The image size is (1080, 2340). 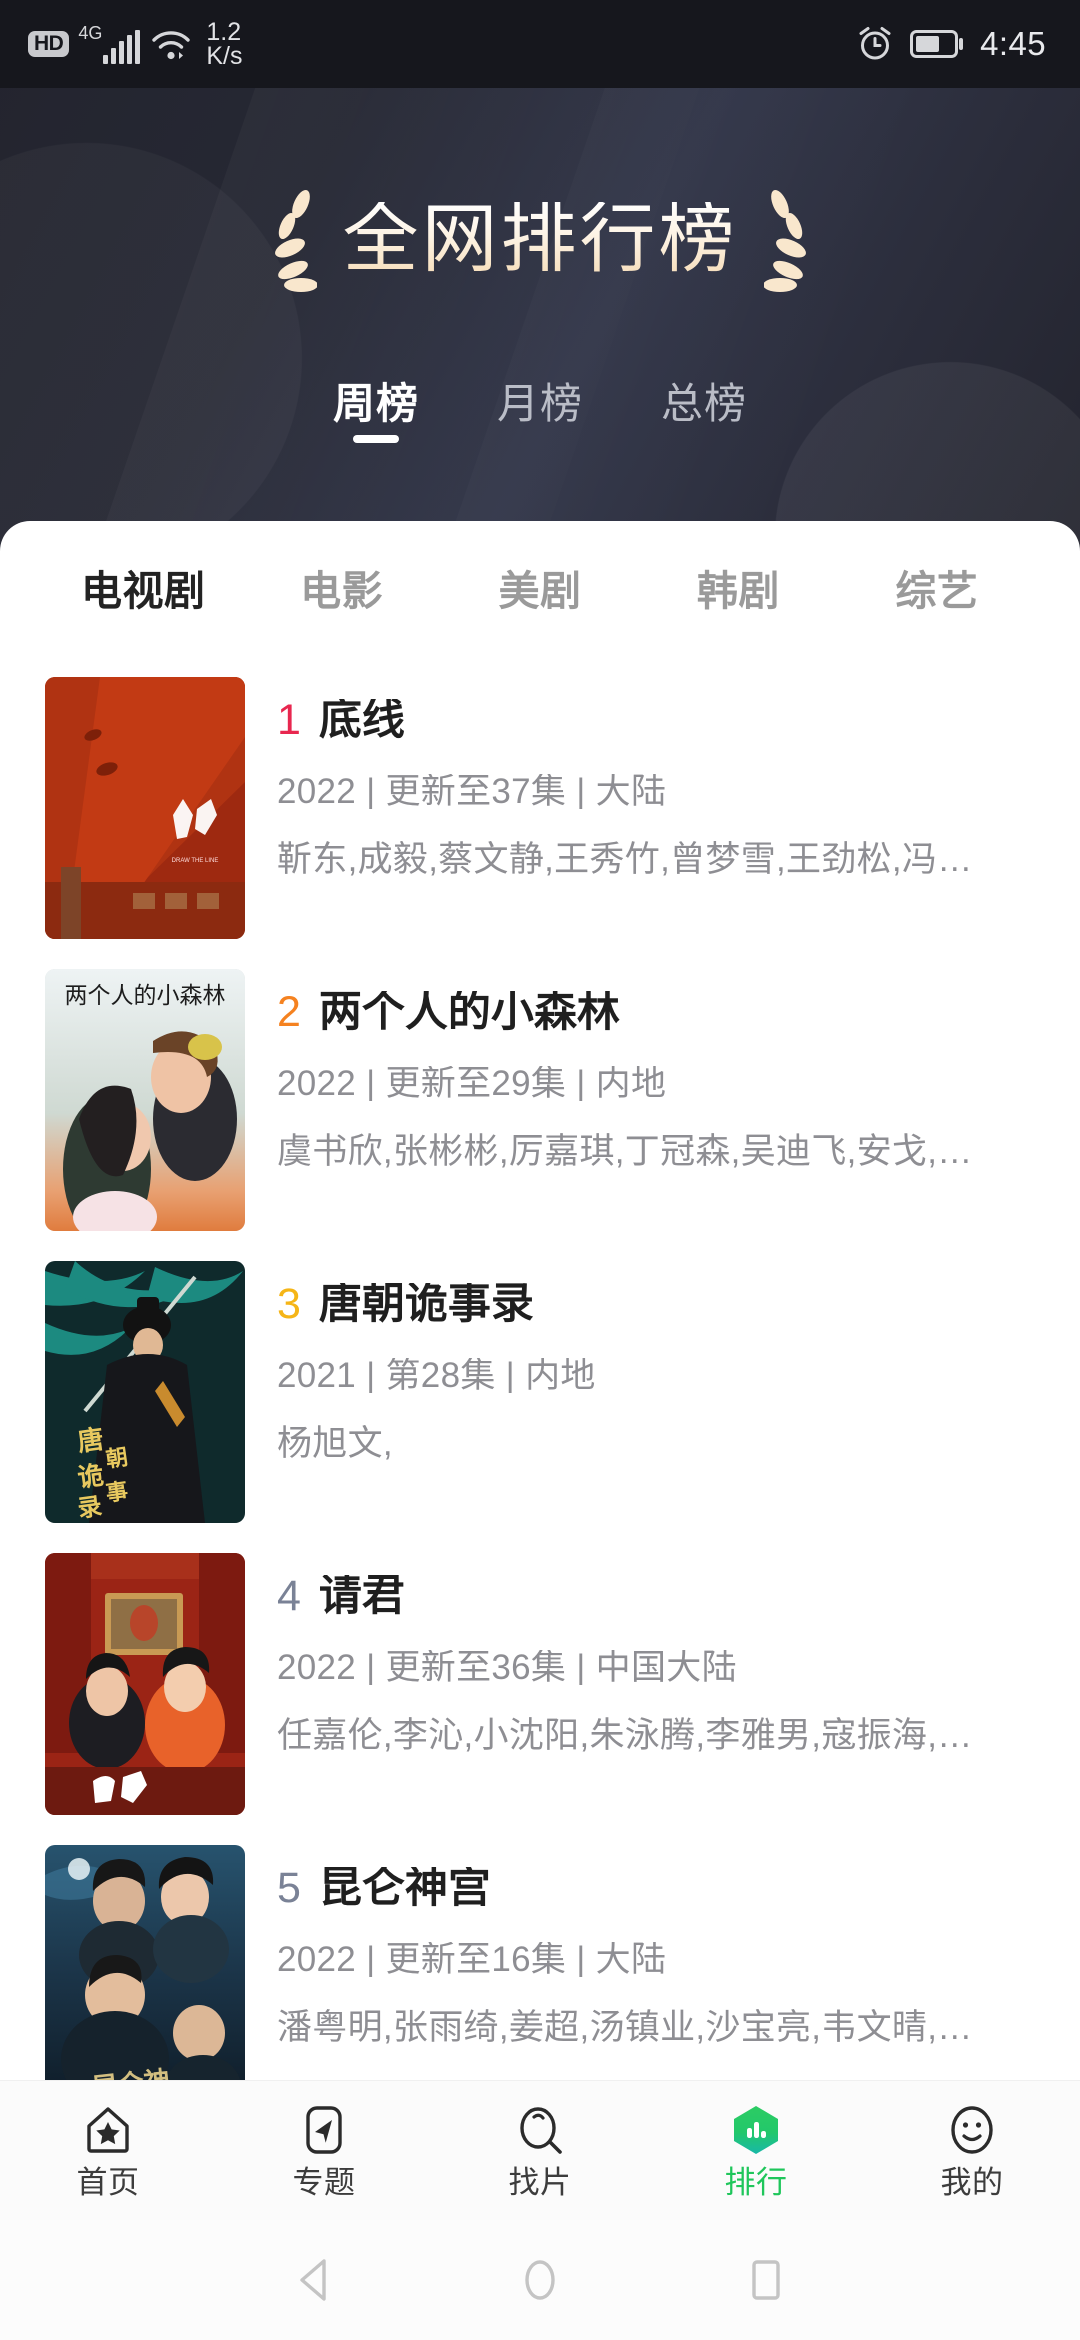 What do you see at coordinates (540, 44) in the screenshot?
I see `status-bar: HD 4G 1.2 K/s 4:45` at bounding box center [540, 44].